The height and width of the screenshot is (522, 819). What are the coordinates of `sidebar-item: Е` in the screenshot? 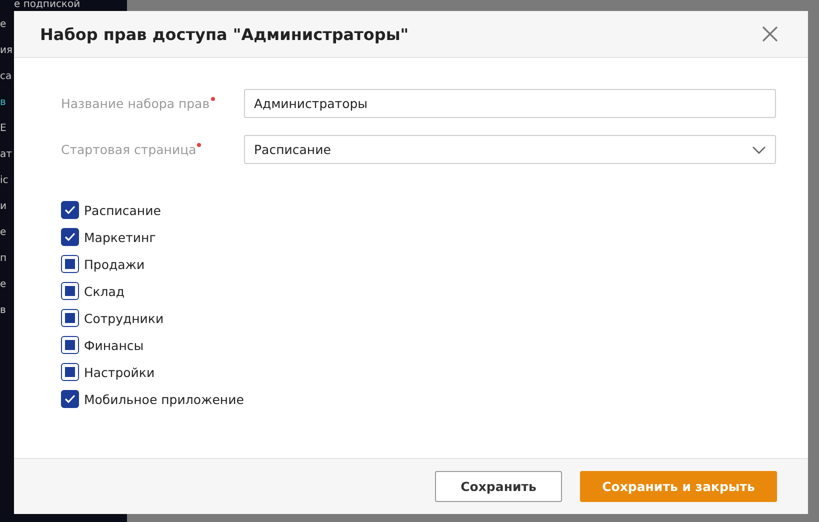 It's located at (7, 128).